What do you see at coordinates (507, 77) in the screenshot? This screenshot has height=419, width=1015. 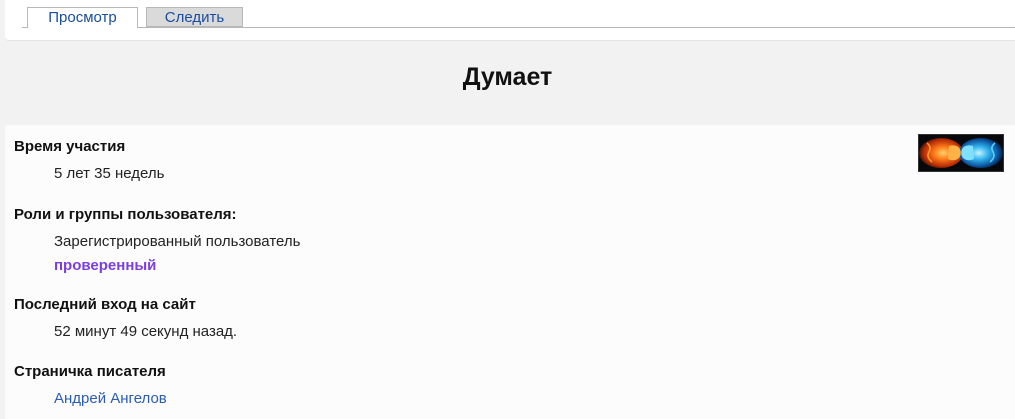 I see `page-title: Думает` at bounding box center [507, 77].